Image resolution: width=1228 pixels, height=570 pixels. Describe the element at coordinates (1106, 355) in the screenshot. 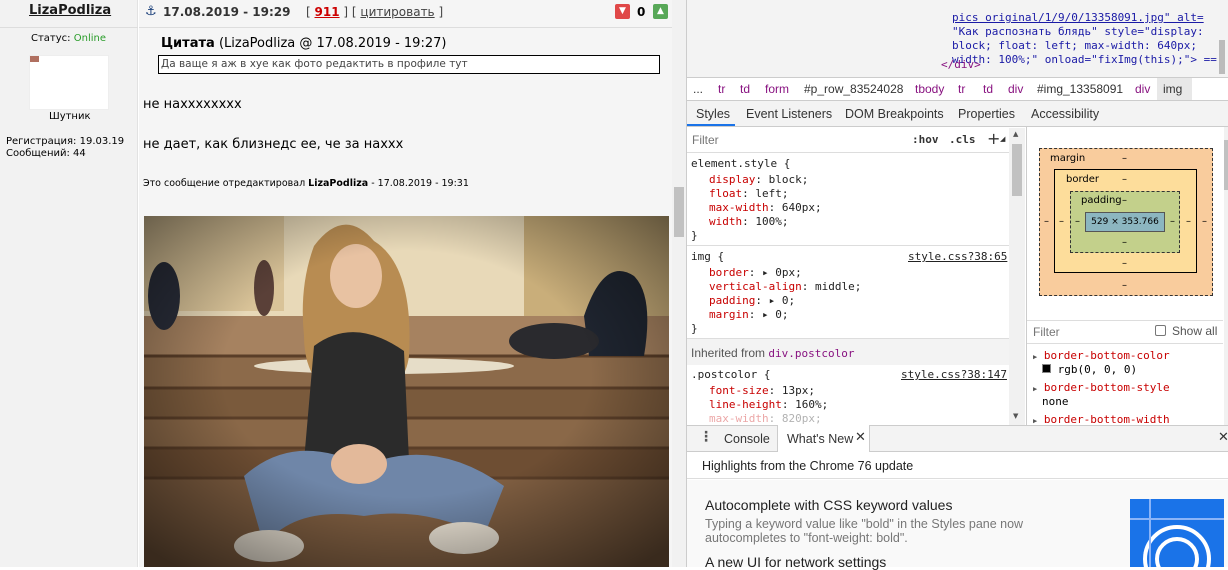

I see `computed-prop: border-bottom-color` at that location.